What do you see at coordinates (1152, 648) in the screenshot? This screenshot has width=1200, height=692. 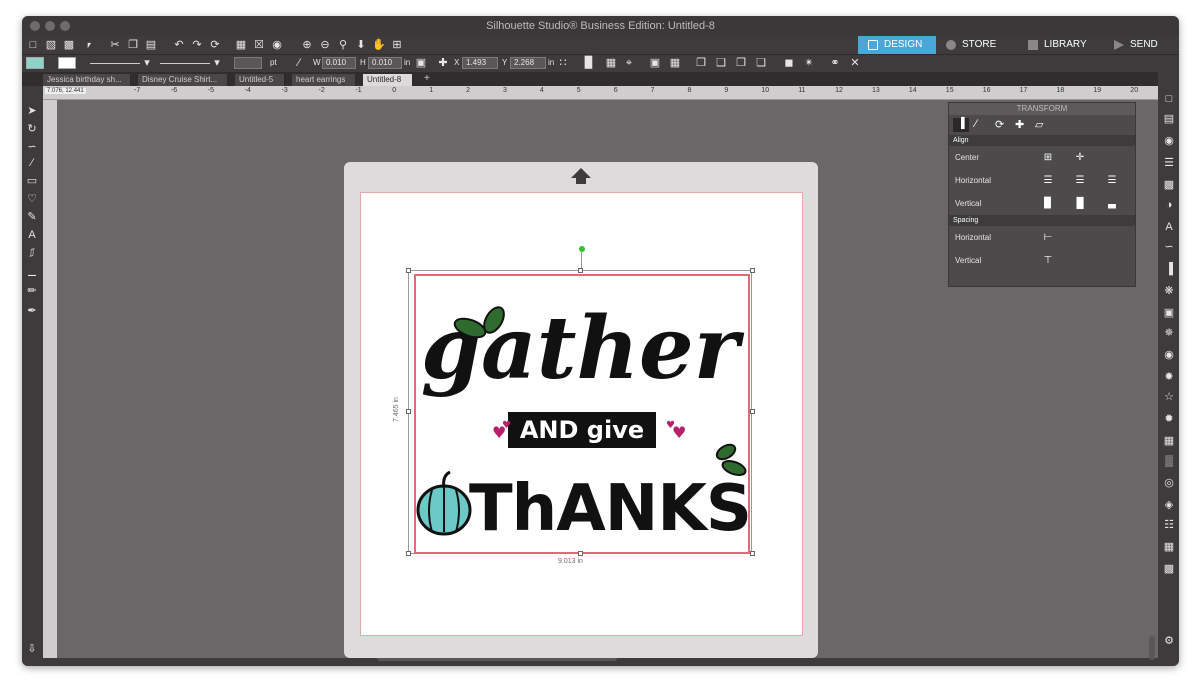 I see `vertical-scrollbar` at bounding box center [1152, 648].